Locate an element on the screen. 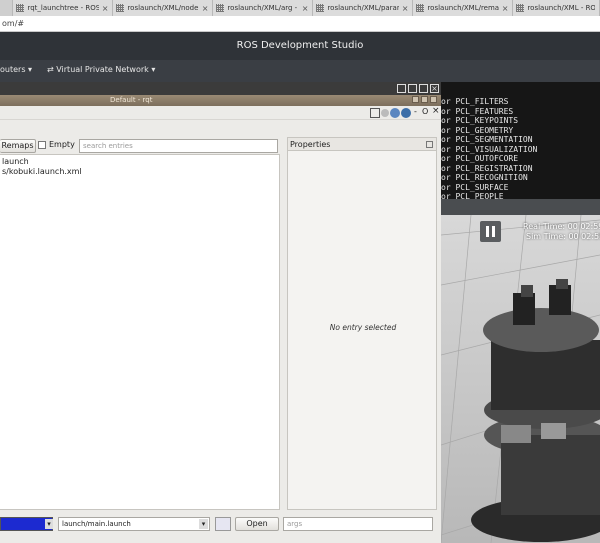 Image resolution: width=600 pixels, height=543 pixels. terminal-line: or PCL_KEYPOINTS is located at coordinates (480, 120).